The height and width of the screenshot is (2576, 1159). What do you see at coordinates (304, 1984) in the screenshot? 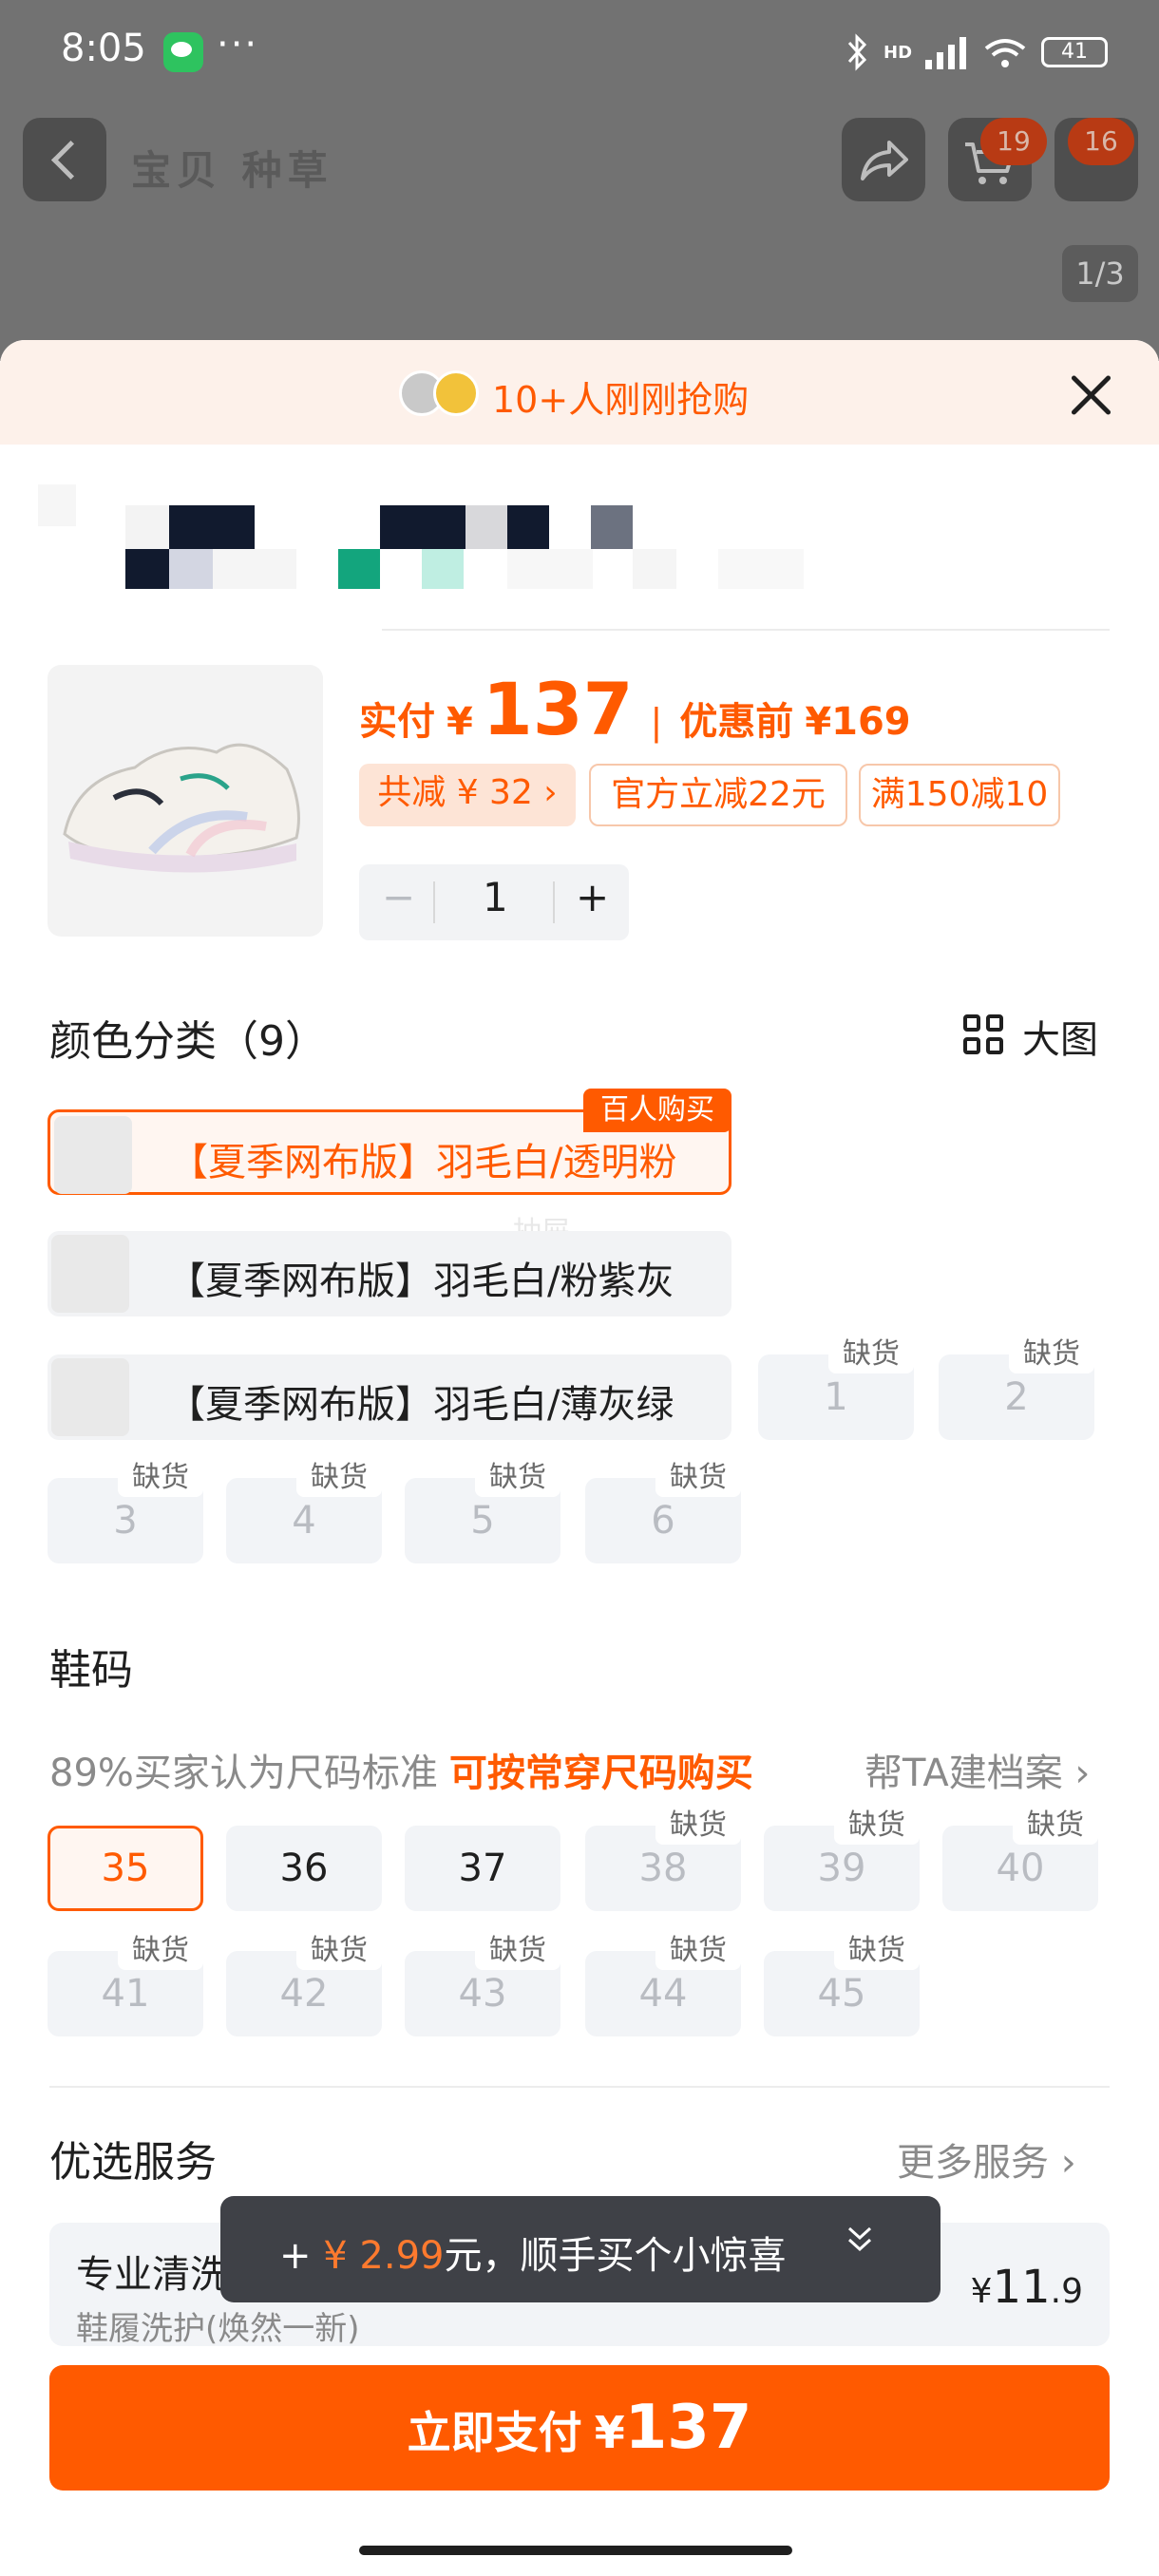
I see `size-option: 42 缺货` at bounding box center [304, 1984].